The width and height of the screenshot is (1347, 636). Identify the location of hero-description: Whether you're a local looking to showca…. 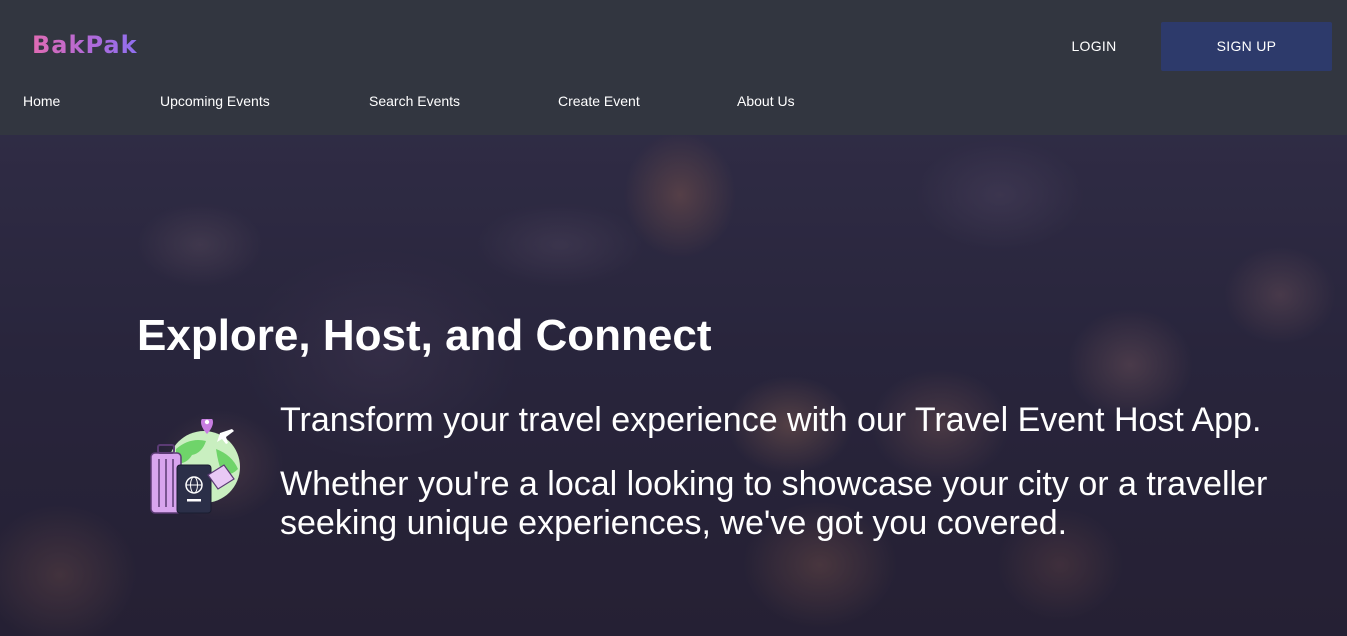
(774, 503).